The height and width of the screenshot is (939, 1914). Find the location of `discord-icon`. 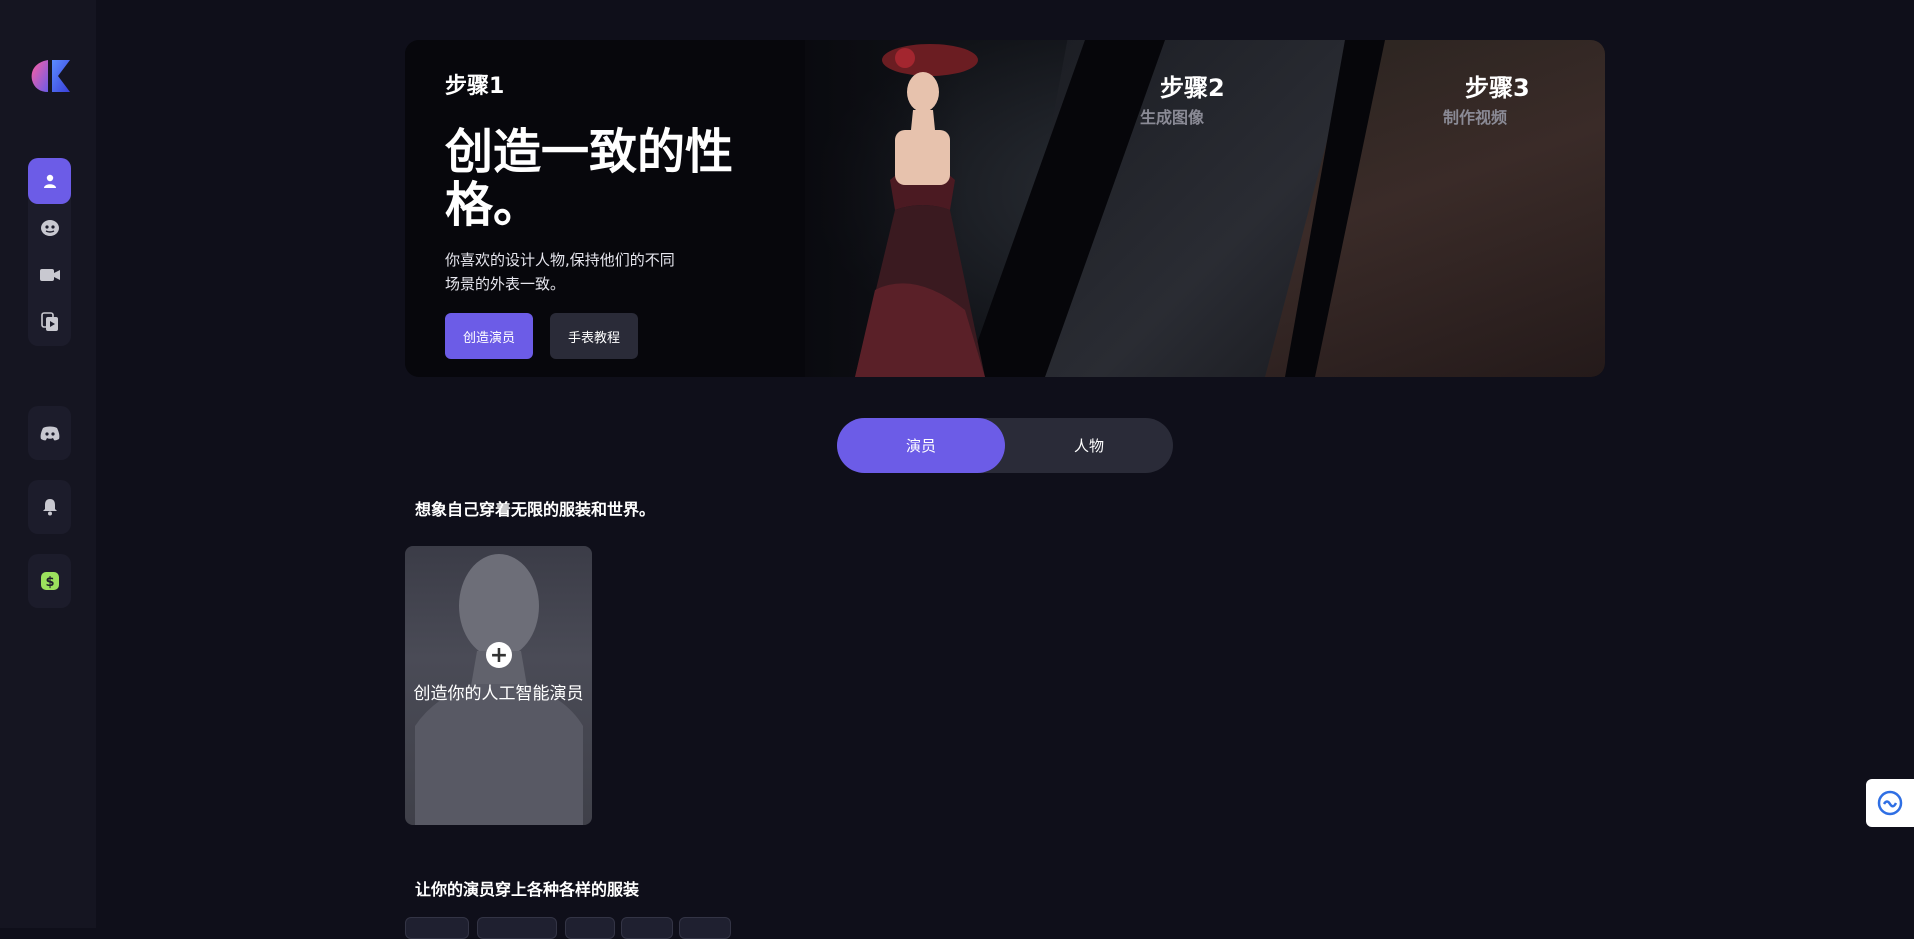

discord-icon is located at coordinates (49, 433).